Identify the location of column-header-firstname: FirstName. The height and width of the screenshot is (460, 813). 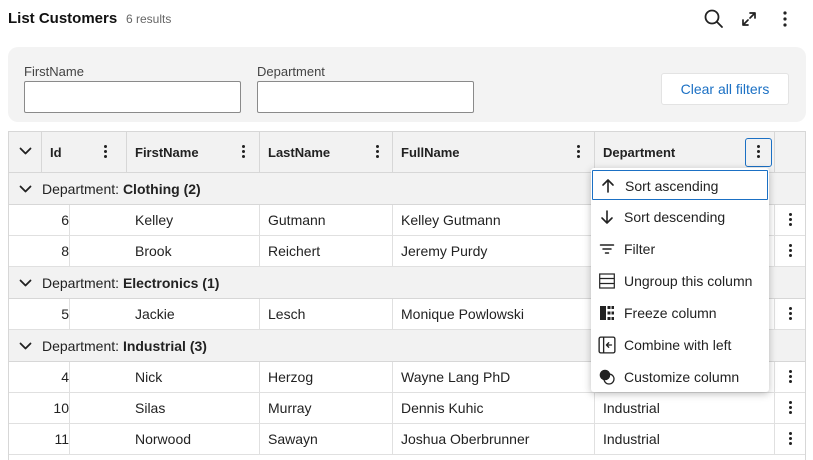
(193, 152).